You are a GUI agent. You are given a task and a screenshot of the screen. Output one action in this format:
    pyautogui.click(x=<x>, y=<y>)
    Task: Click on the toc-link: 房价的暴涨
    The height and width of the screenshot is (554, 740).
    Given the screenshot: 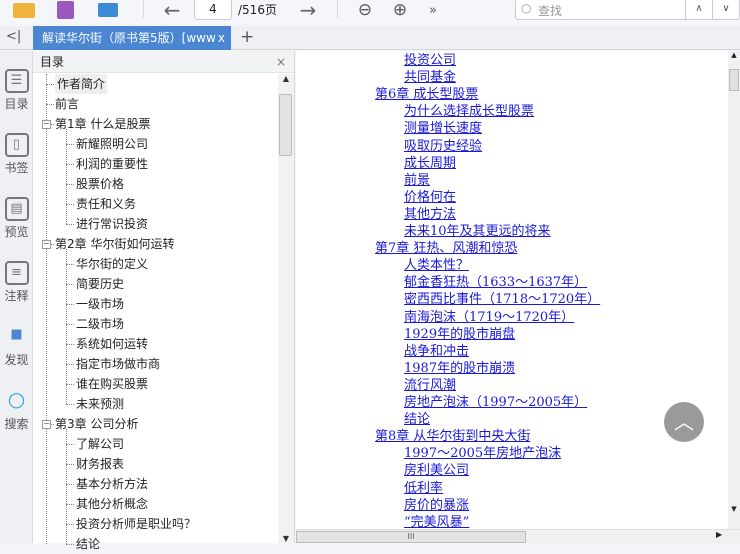 What is the action you would take?
    pyautogui.click(x=436, y=505)
    